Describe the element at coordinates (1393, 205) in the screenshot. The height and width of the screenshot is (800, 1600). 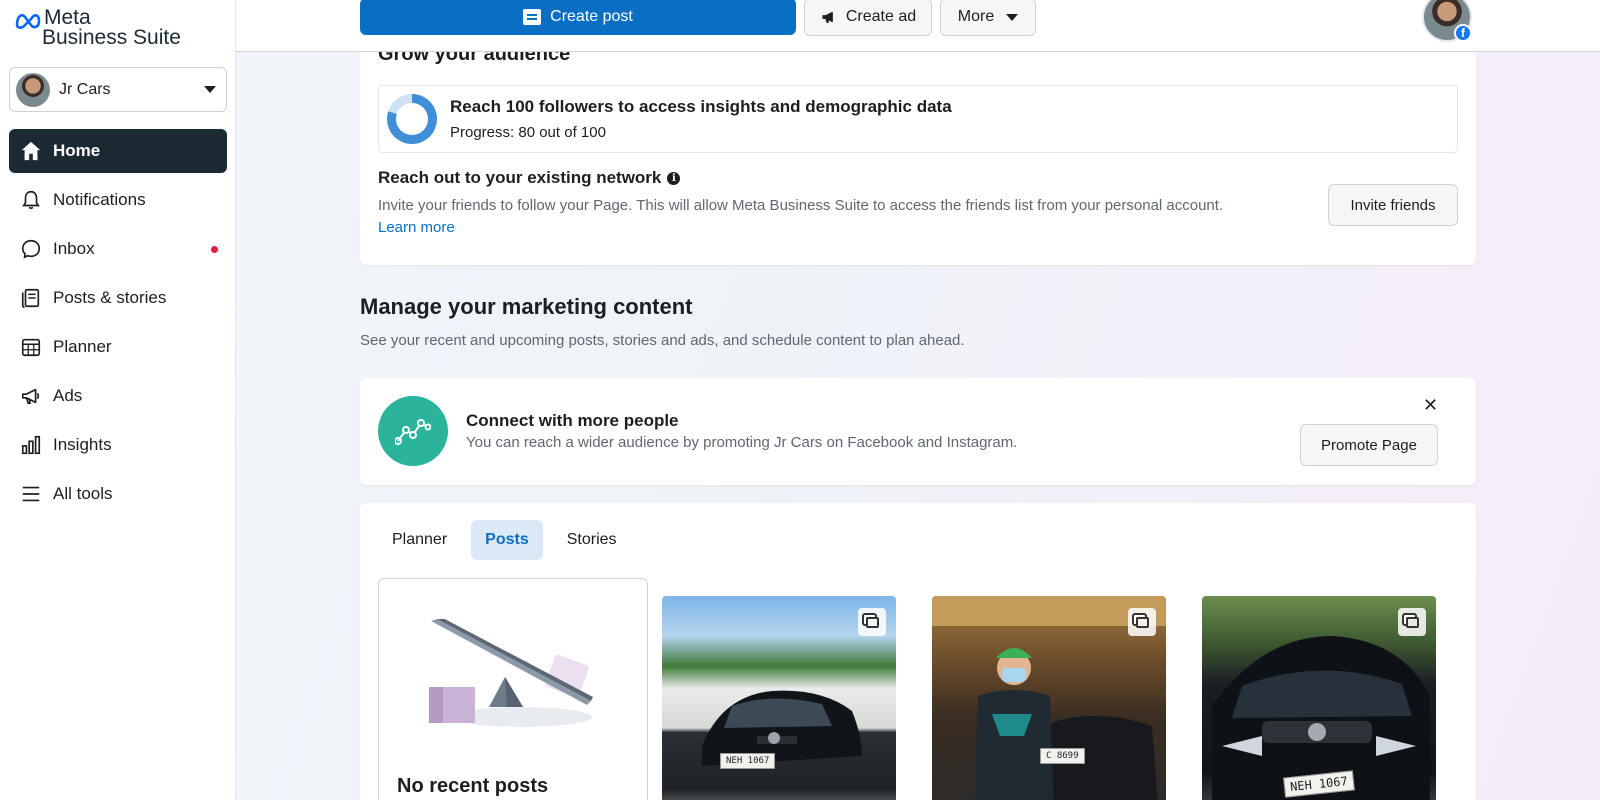
I see `invite-friends-button: Invite friends` at that location.